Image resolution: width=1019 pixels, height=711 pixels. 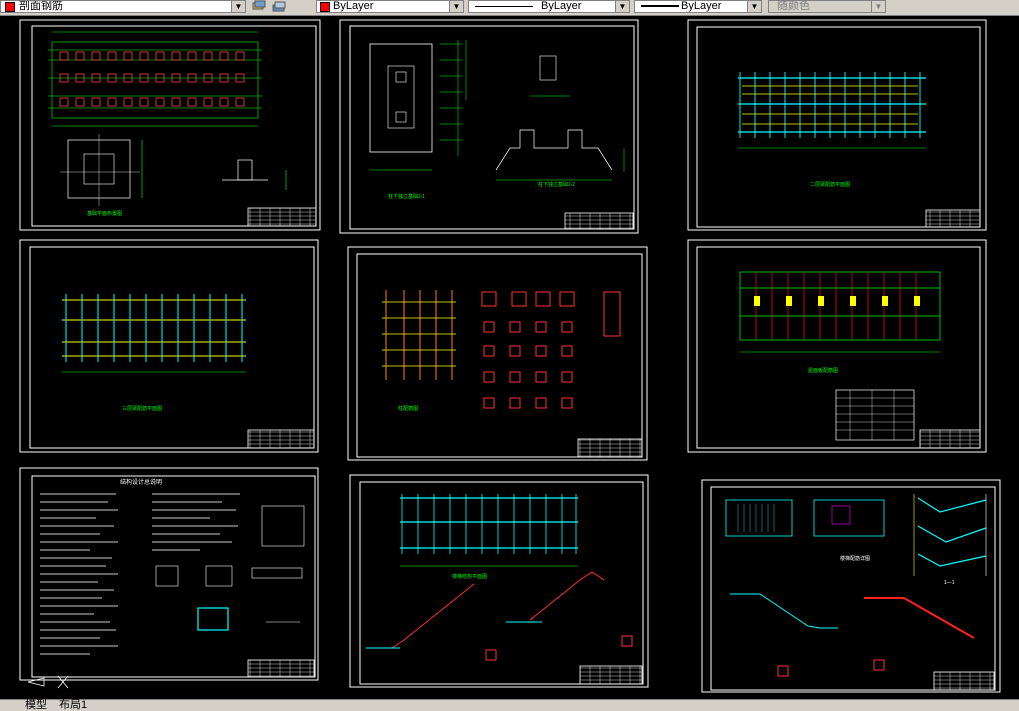 I want to click on layer-manager-icon, so click(x=279, y=6).